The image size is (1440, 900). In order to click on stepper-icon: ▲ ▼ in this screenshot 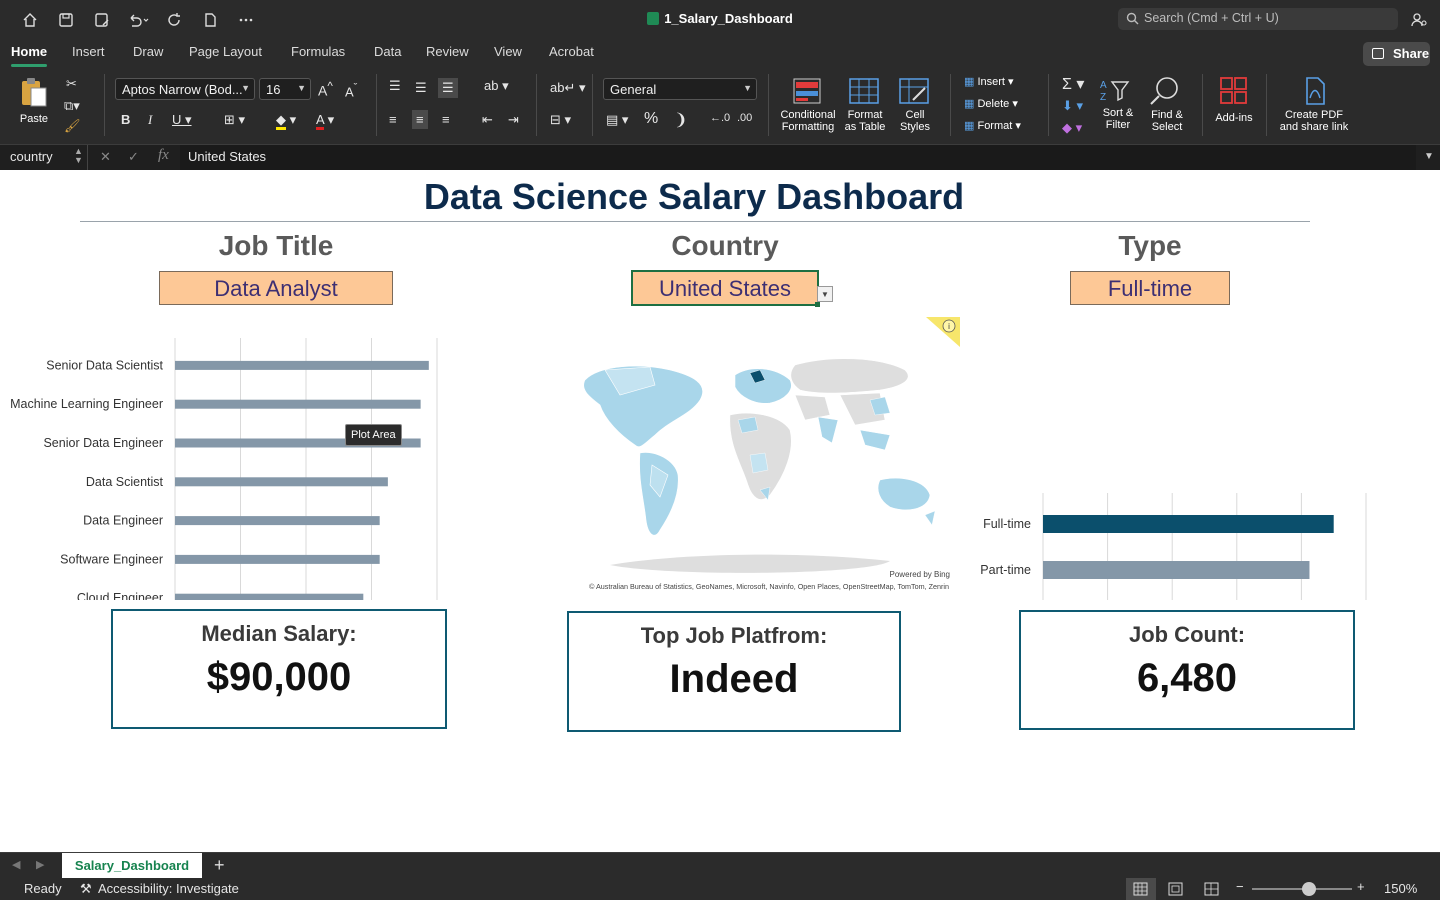, I will do `click(78, 156)`.